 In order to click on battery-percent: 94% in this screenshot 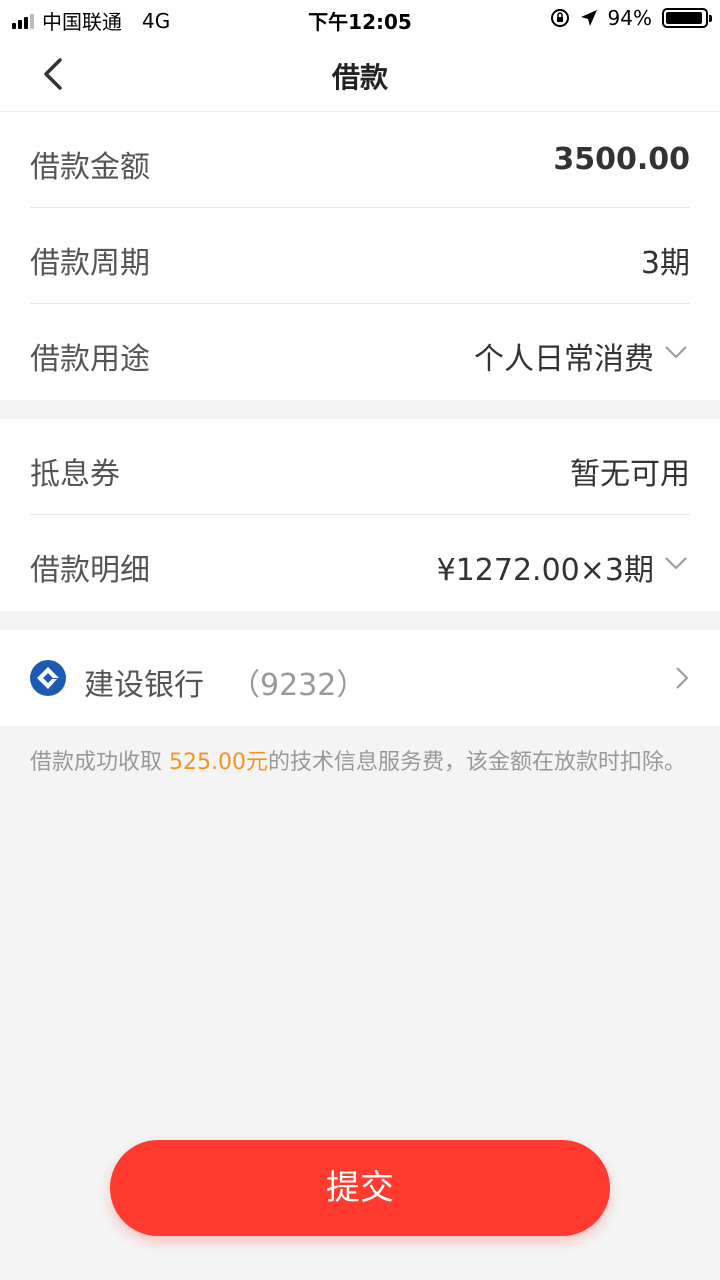, I will do `click(629, 18)`.